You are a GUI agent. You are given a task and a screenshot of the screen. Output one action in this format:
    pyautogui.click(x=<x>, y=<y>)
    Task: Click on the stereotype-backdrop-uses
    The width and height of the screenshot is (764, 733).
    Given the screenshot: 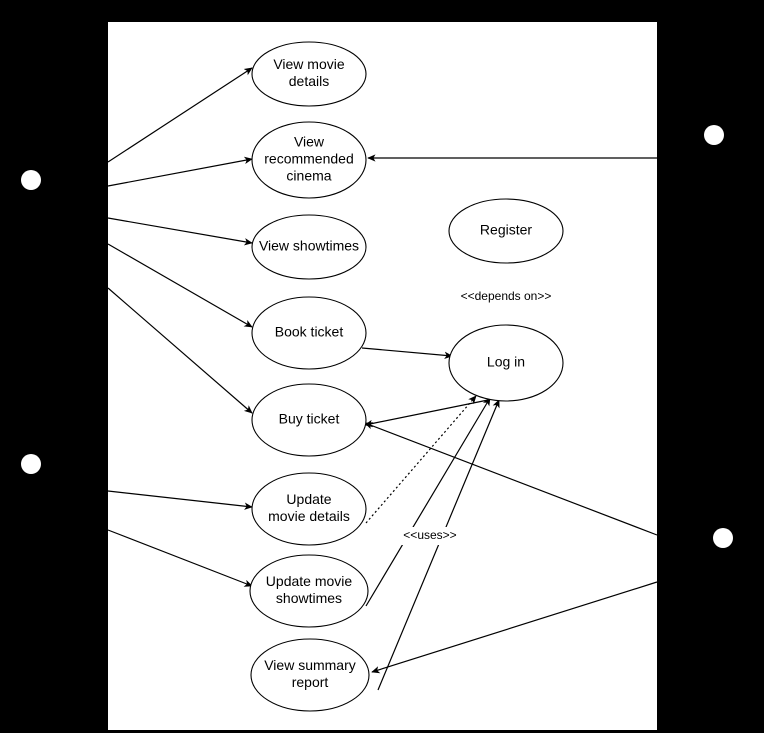 What is the action you would take?
    pyautogui.click(x=430, y=536)
    